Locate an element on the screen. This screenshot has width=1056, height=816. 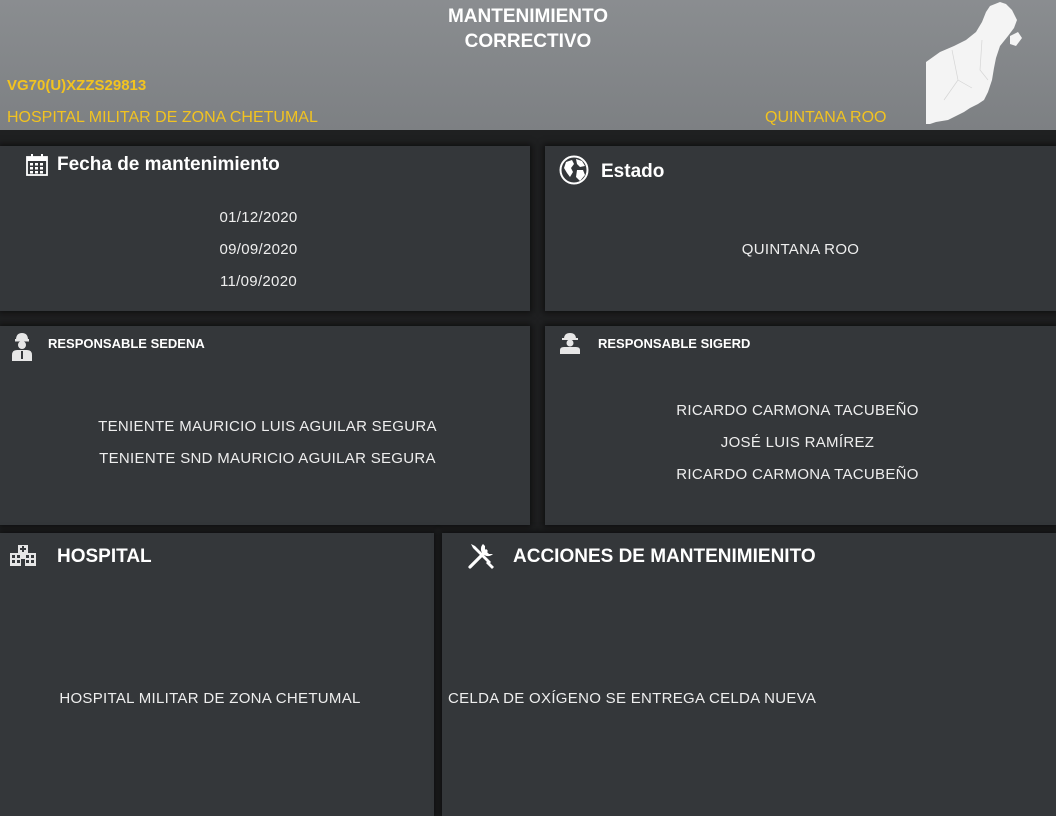
maintenance-date-title: Fecha de mantenimiento is located at coordinates (168, 164).